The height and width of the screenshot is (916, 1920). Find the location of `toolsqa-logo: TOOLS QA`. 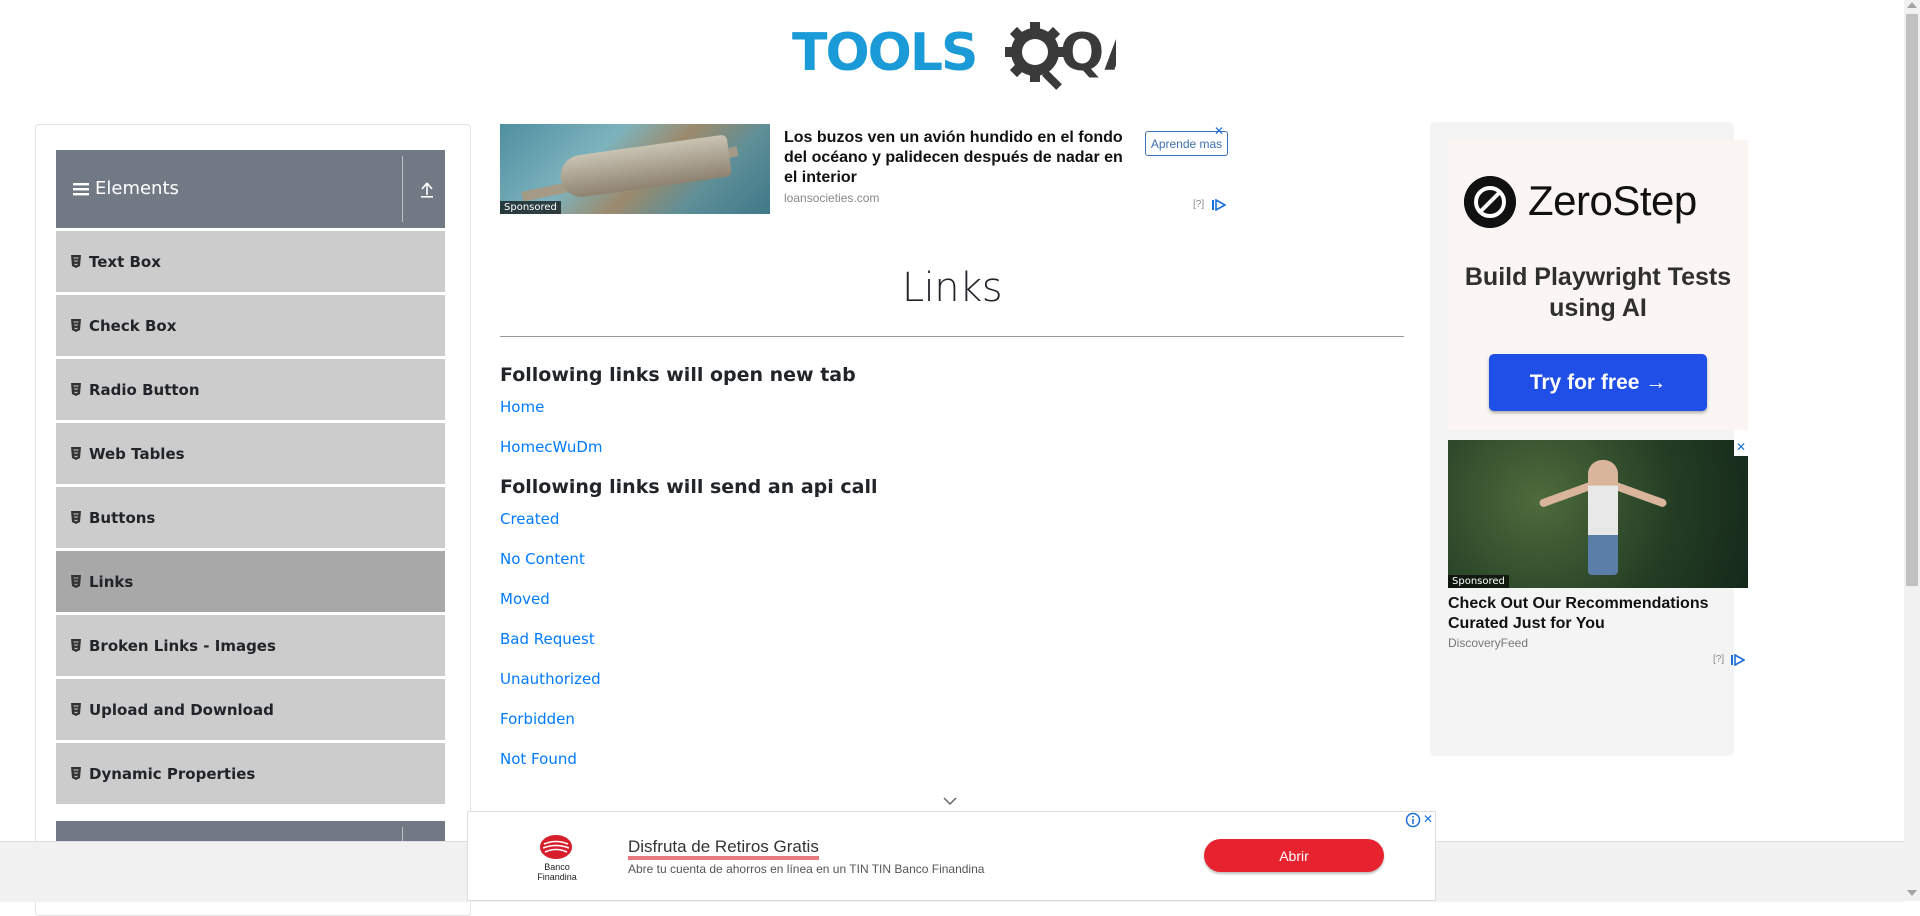

toolsqa-logo: TOOLS QA is located at coordinates (953, 53).